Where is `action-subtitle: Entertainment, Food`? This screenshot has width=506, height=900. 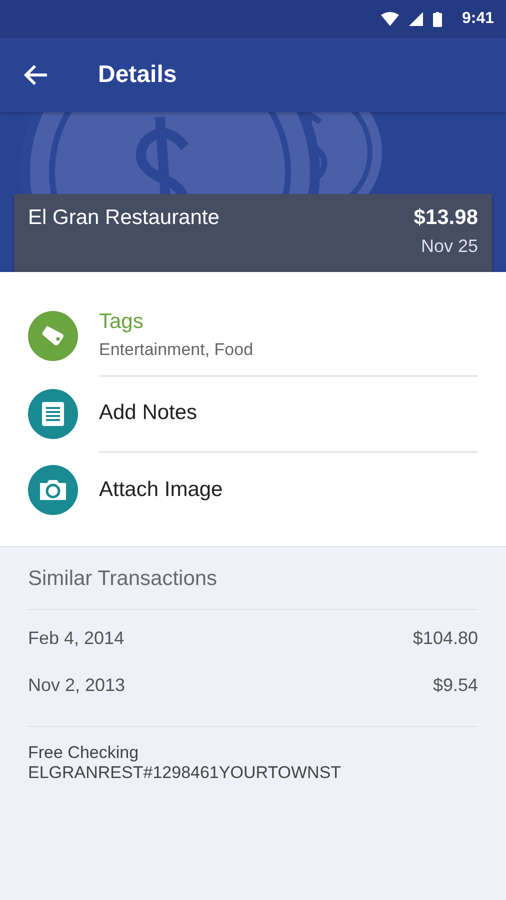
action-subtitle: Entertainment, Food is located at coordinates (176, 350).